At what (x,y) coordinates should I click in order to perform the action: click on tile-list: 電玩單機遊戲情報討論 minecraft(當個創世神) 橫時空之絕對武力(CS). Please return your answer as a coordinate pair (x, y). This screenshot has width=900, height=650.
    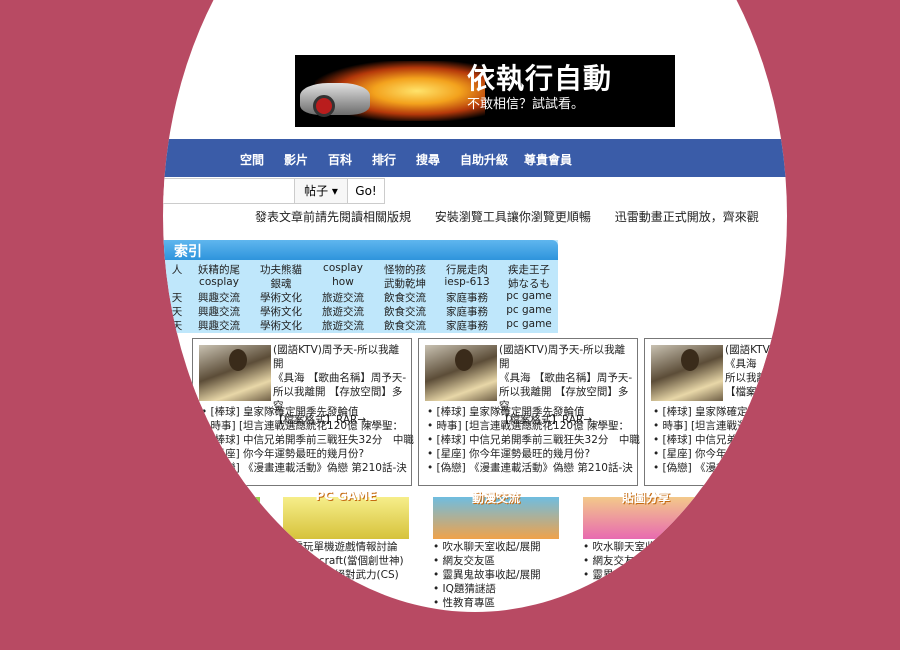
    Looking at the image, I should click on (343, 561).